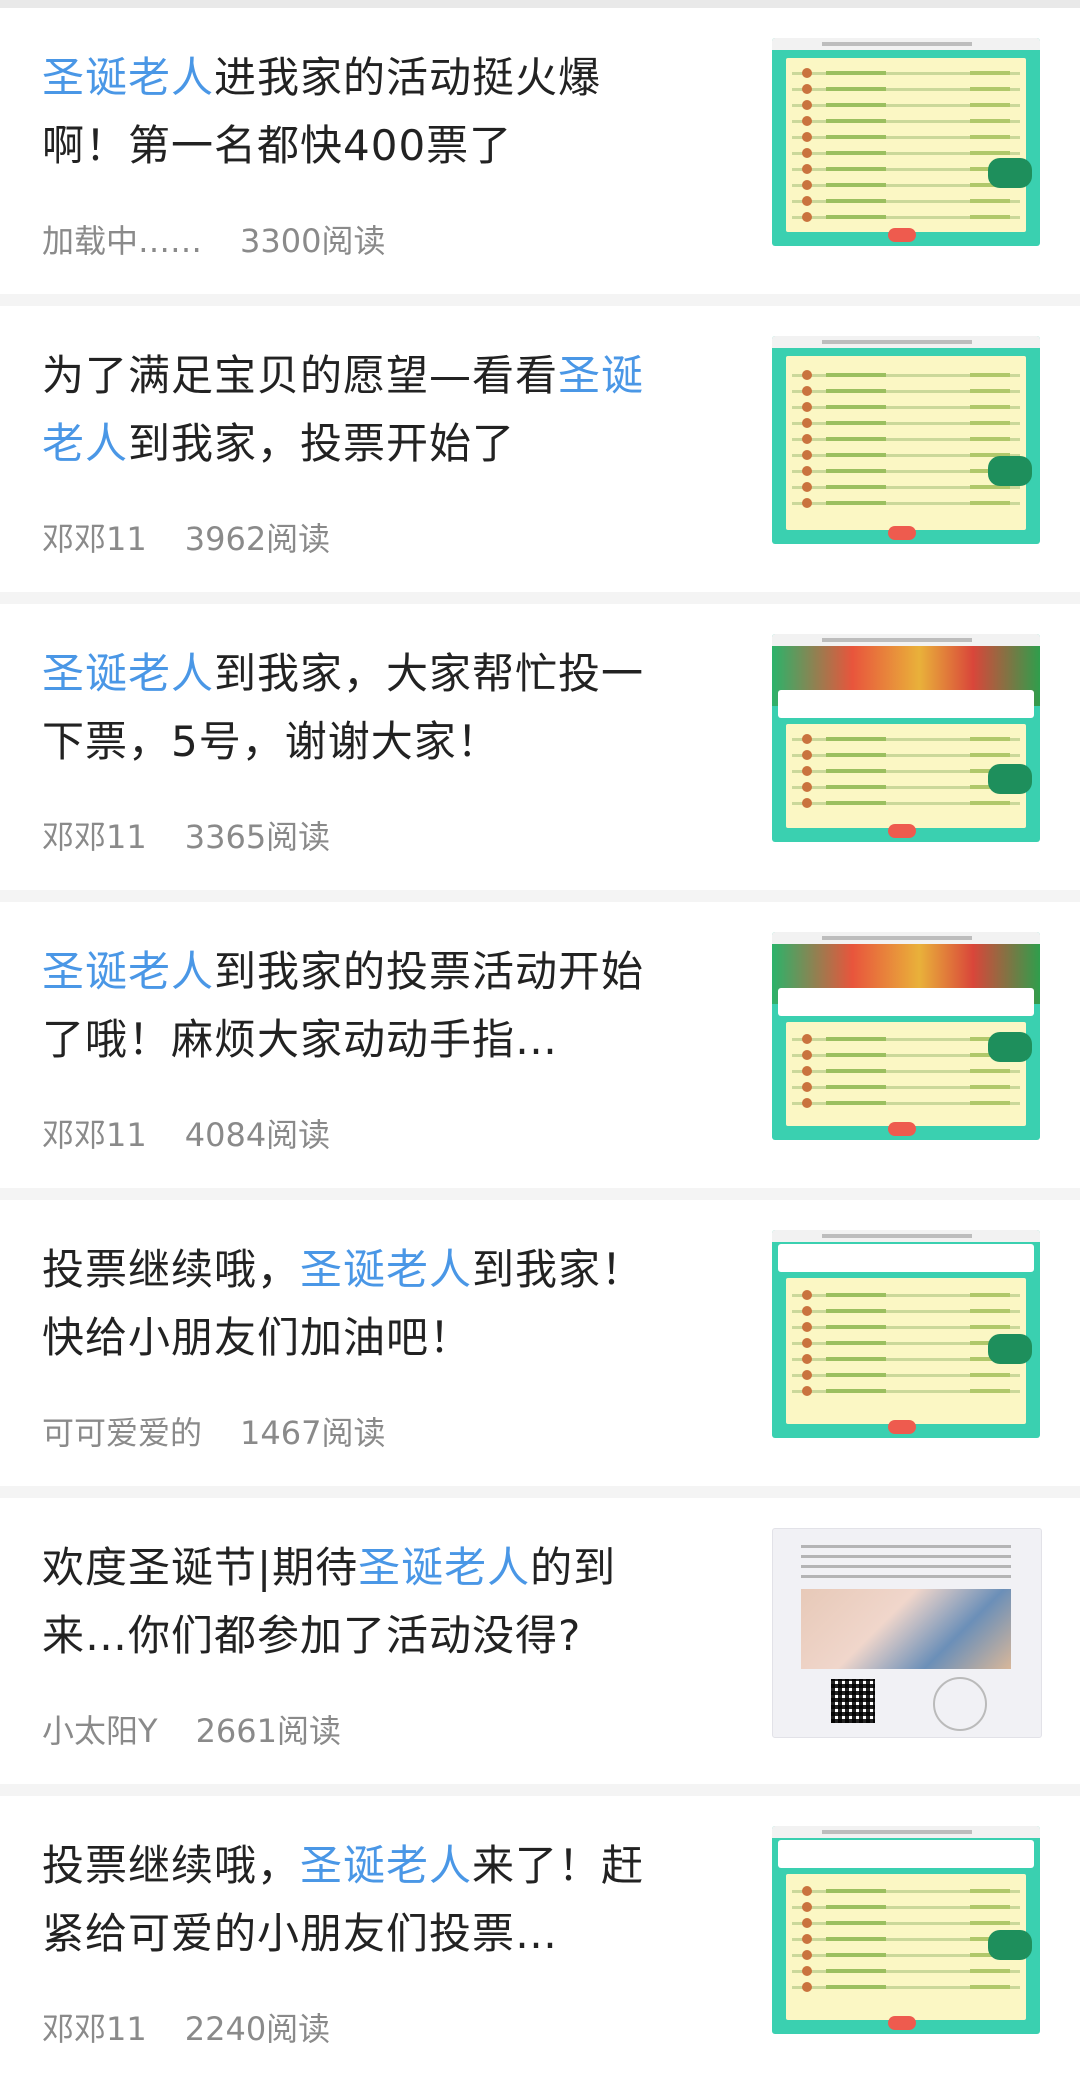  Describe the element at coordinates (257, 837) in the screenshot. I see `article-reads: 3365阅读` at that location.